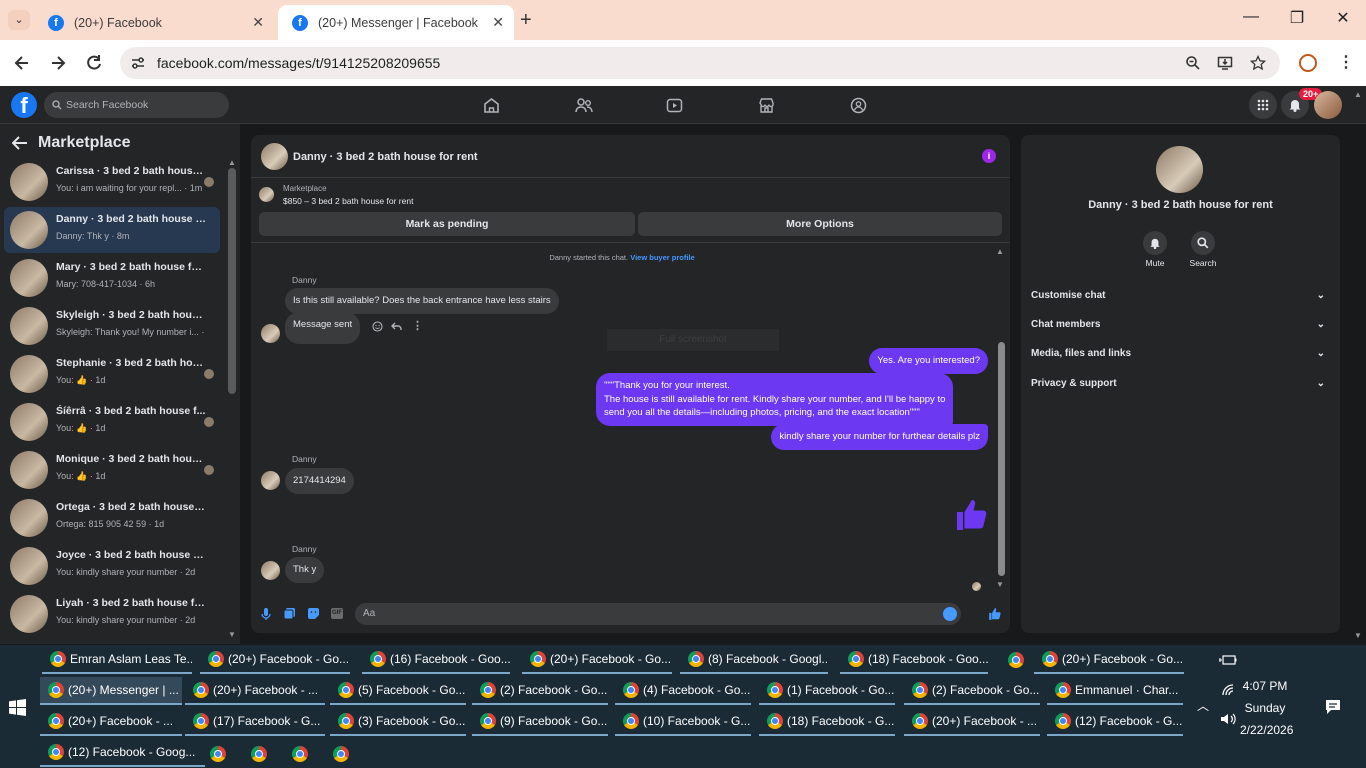  What do you see at coordinates (1297, 20) in the screenshot?
I see `restore-icon: ❐` at bounding box center [1297, 20].